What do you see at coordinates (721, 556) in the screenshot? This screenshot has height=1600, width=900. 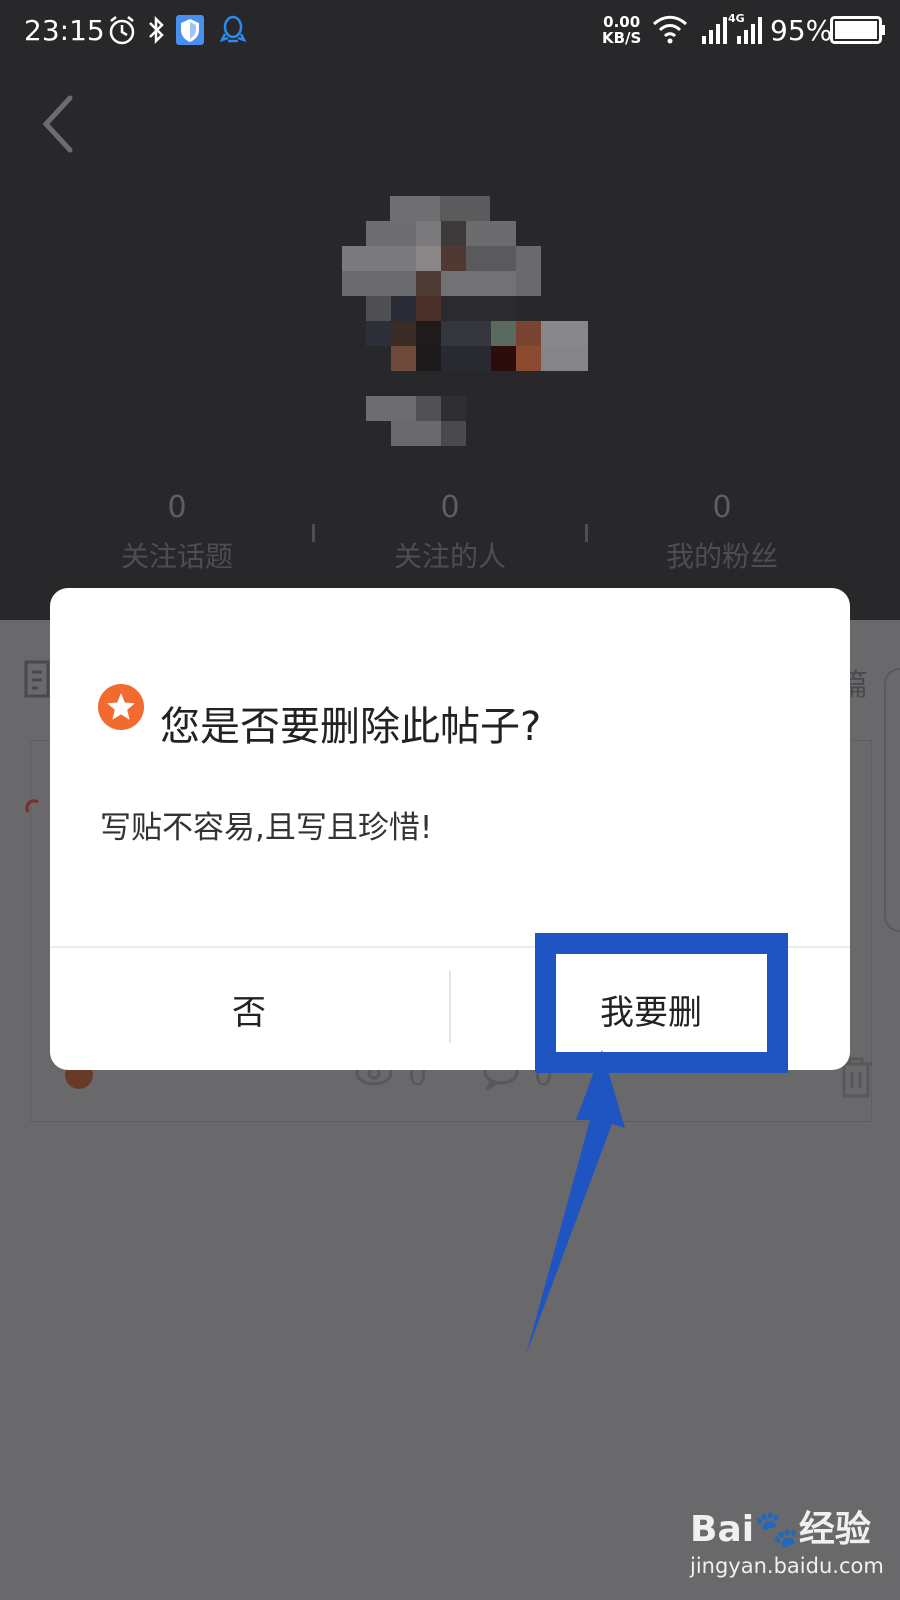 I see `stat-fans-label: 我的粉丝` at bounding box center [721, 556].